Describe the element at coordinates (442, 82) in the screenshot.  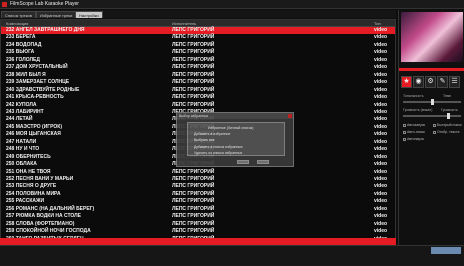
I see `search-icon: ✎` at that location.